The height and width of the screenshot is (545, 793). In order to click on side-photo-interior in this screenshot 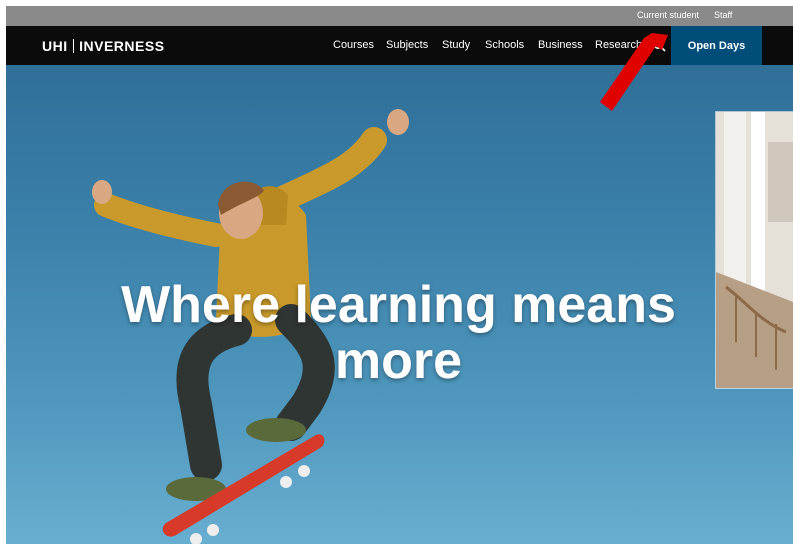, I will do `click(754, 250)`.